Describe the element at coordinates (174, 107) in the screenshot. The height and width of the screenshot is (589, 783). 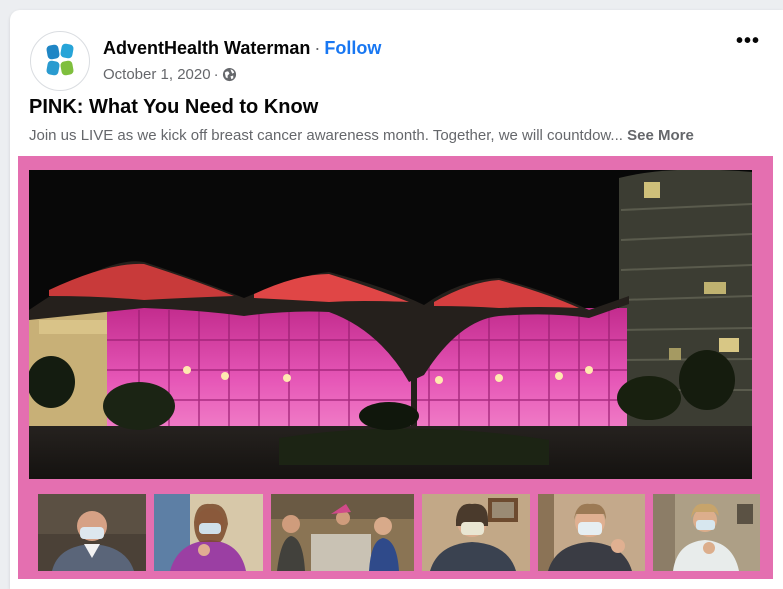
I see `post-title: PINK: What You Need to Know` at that location.